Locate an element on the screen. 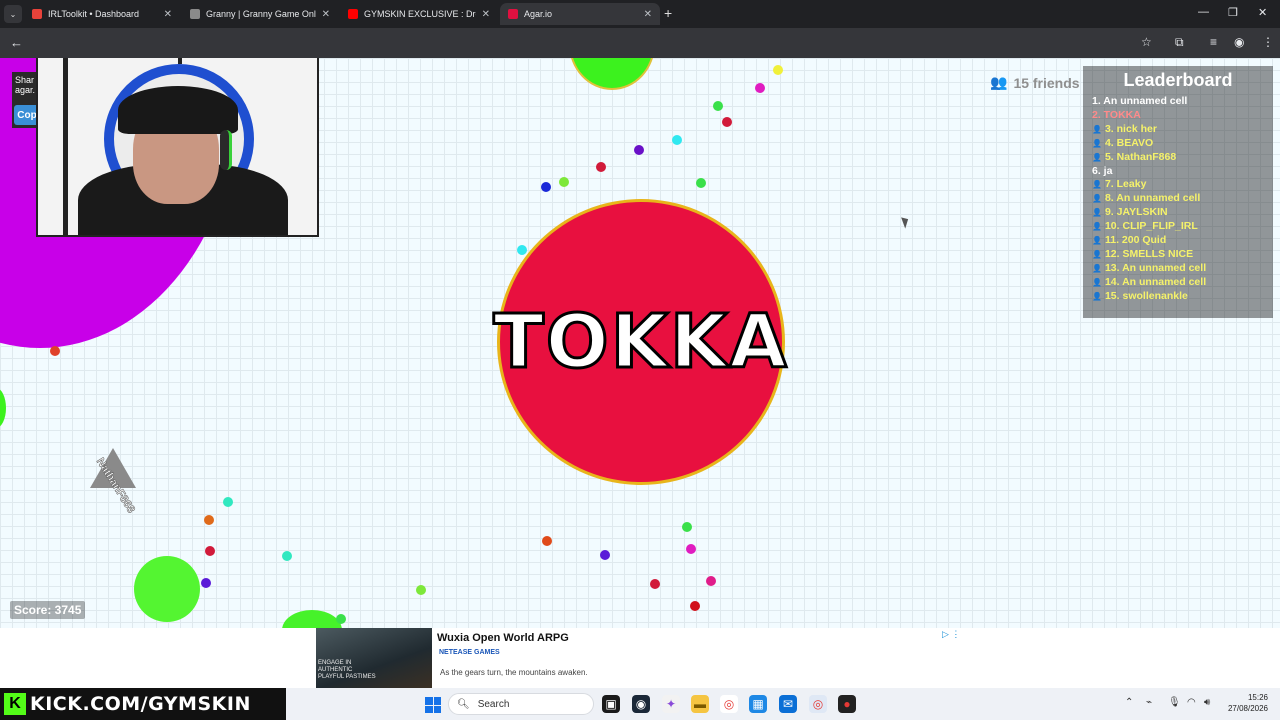  browser-tab: GYMSKIN EXCLUSIVE : Droppin ✕ is located at coordinates (419, 14).